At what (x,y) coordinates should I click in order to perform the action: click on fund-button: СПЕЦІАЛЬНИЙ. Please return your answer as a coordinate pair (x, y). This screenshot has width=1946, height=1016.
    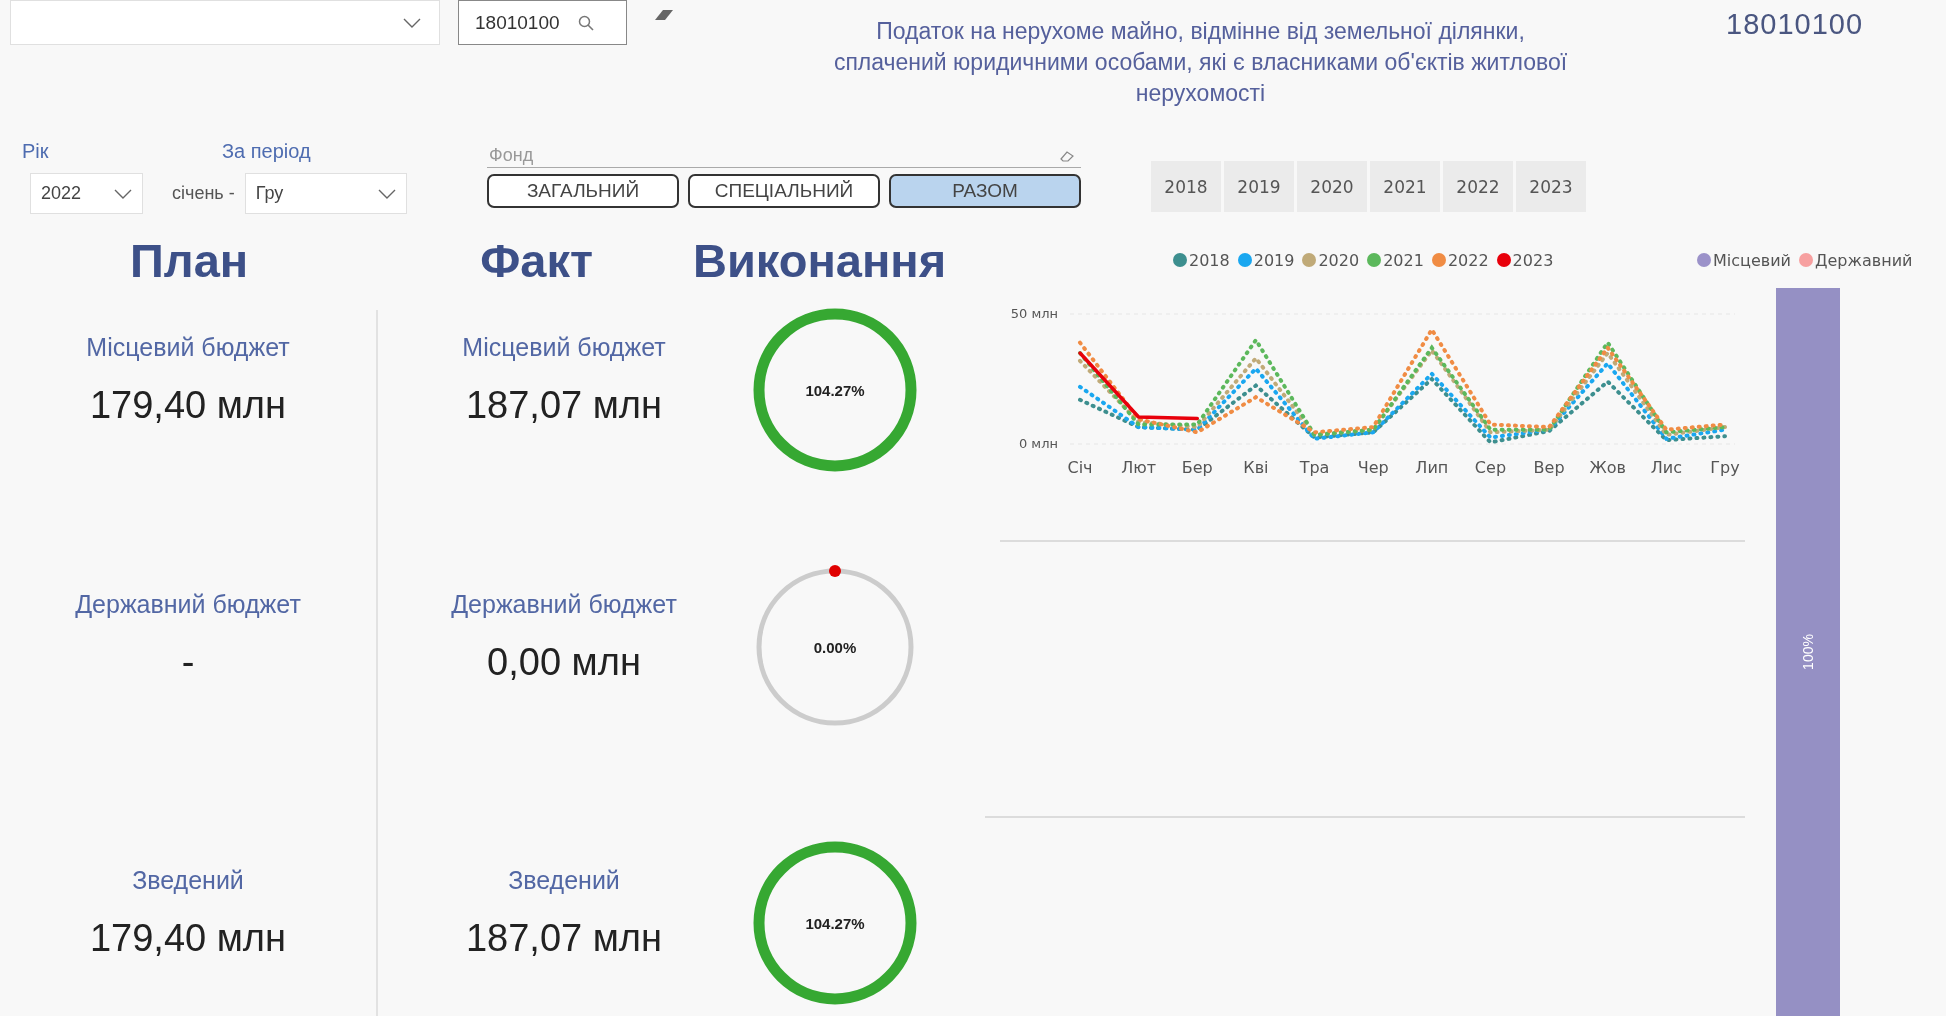
    Looking at the image, I should click on (784, 191).